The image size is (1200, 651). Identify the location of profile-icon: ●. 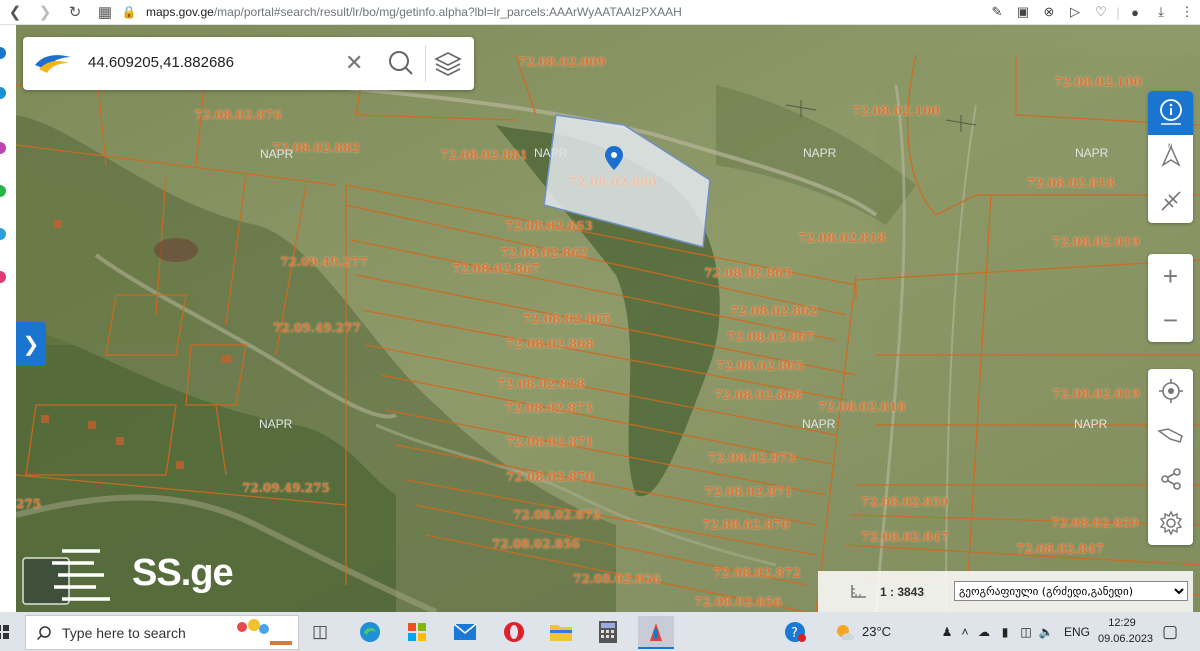
(1135, 12).